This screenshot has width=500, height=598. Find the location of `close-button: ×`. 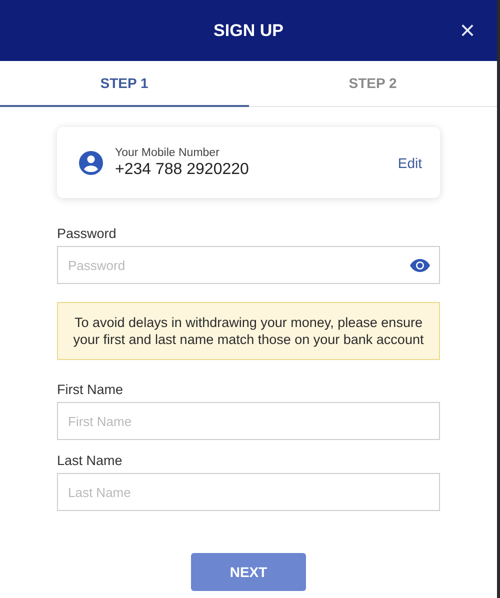

close-button: × is located at coordinates (467, 30).